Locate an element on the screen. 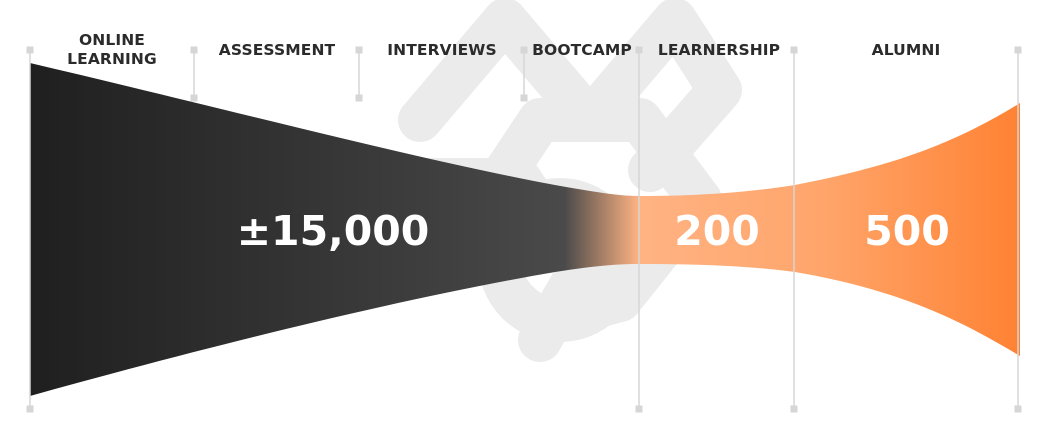 This screenshot has height=436, width=1050. stage-label-learnership: LEARNERSHIP is located at coordinates (719, 50).